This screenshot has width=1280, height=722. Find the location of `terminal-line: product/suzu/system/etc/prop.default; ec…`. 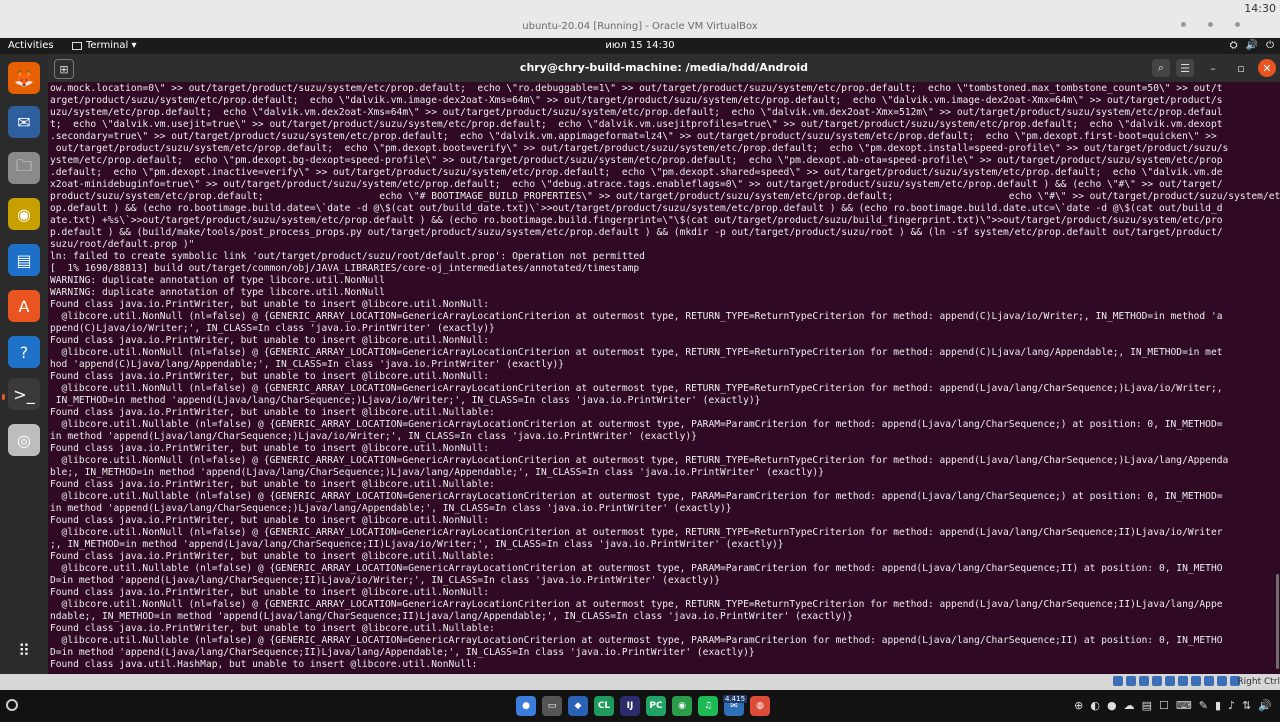

terminal-line: product/suzu/system/etc/prop.default; ec… is located at coordinates (665, 196).